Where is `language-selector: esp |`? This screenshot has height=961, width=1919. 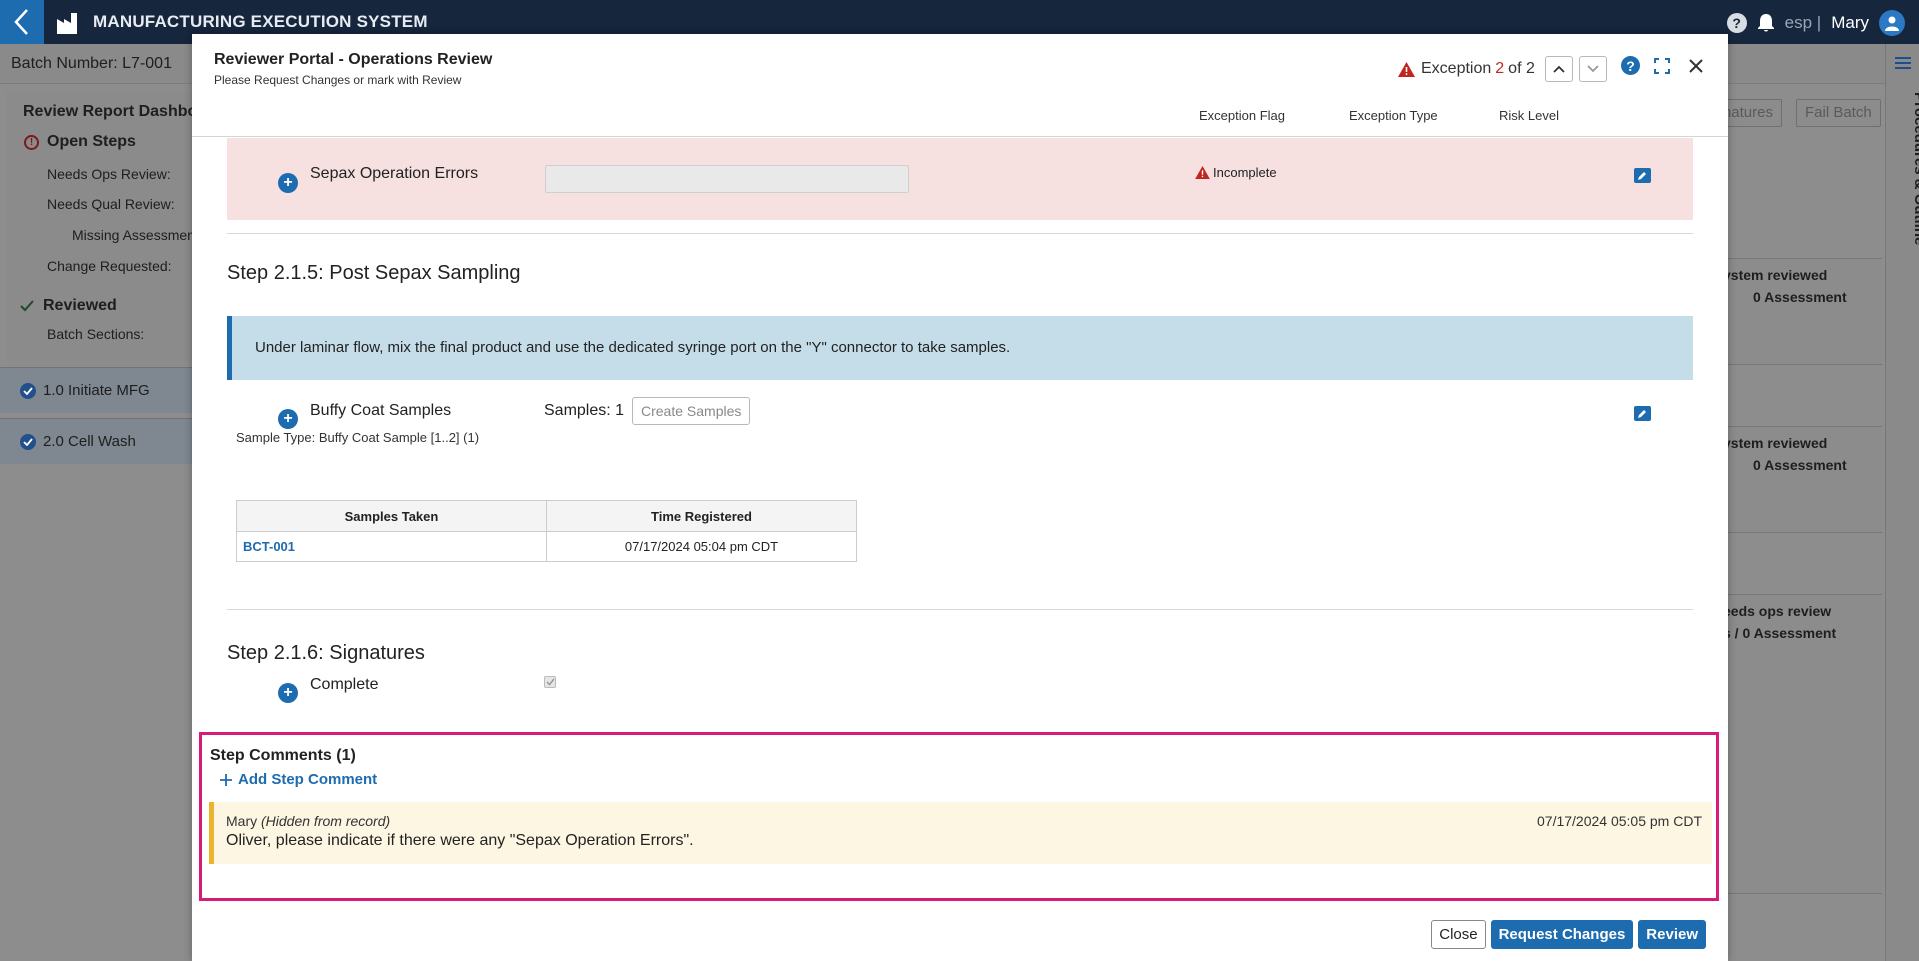
language-selector: esp | is located at coordinates (1803, 23).